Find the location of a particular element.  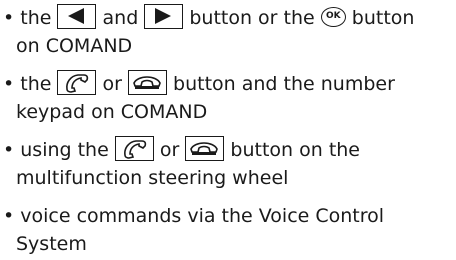

text-segment: button on the is located at coordinates (292, 150).